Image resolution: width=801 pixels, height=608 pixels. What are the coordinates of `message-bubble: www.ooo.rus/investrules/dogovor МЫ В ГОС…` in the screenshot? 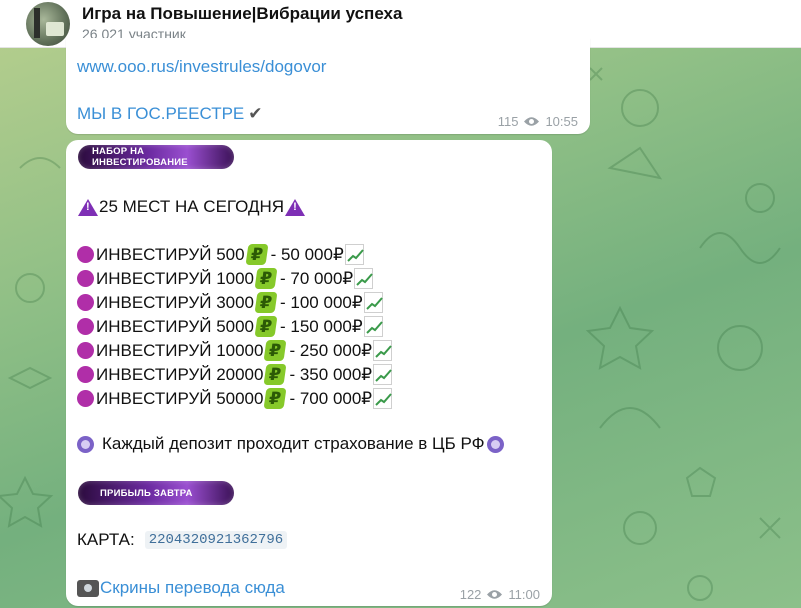 It's located at (328, 86).